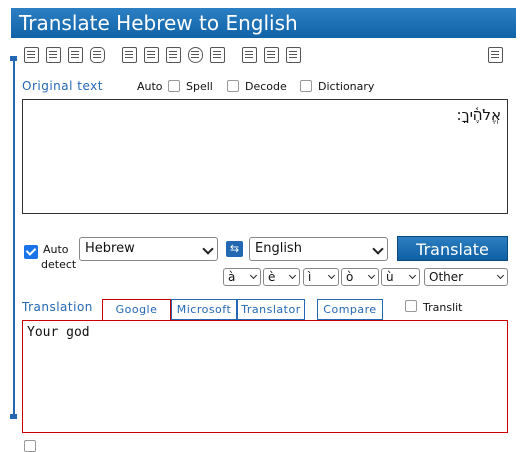 Image resolution: width=522 pixels, height=452 pixels. What do you see at coordinates (148, 249) in the screenshot?
I see `source-language-select: Hebrew` at bounding box center [148, 249].